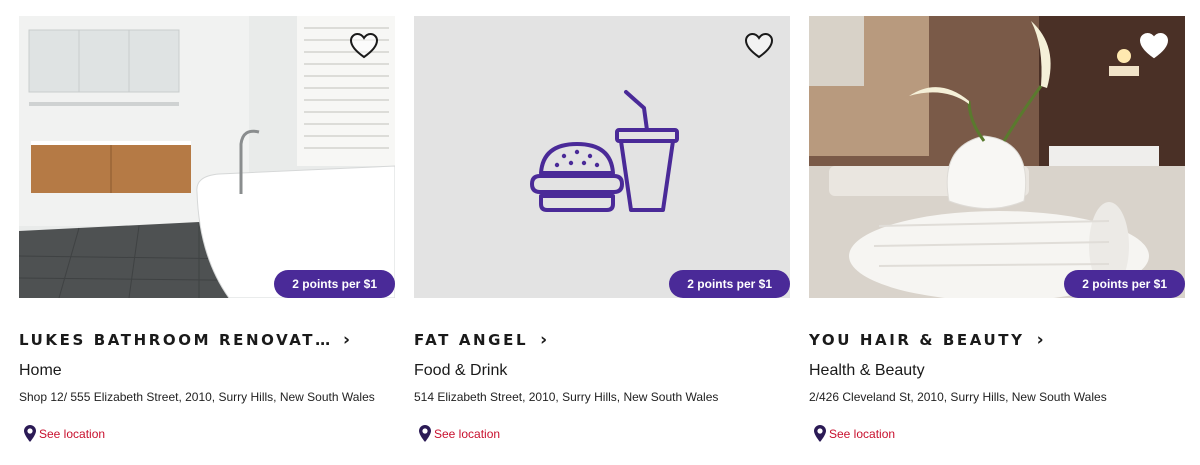 This screenshot has height=465, width=1200. I want to click on merchant-title: YOU HAIR & BEAUTY, so click(917, 340).